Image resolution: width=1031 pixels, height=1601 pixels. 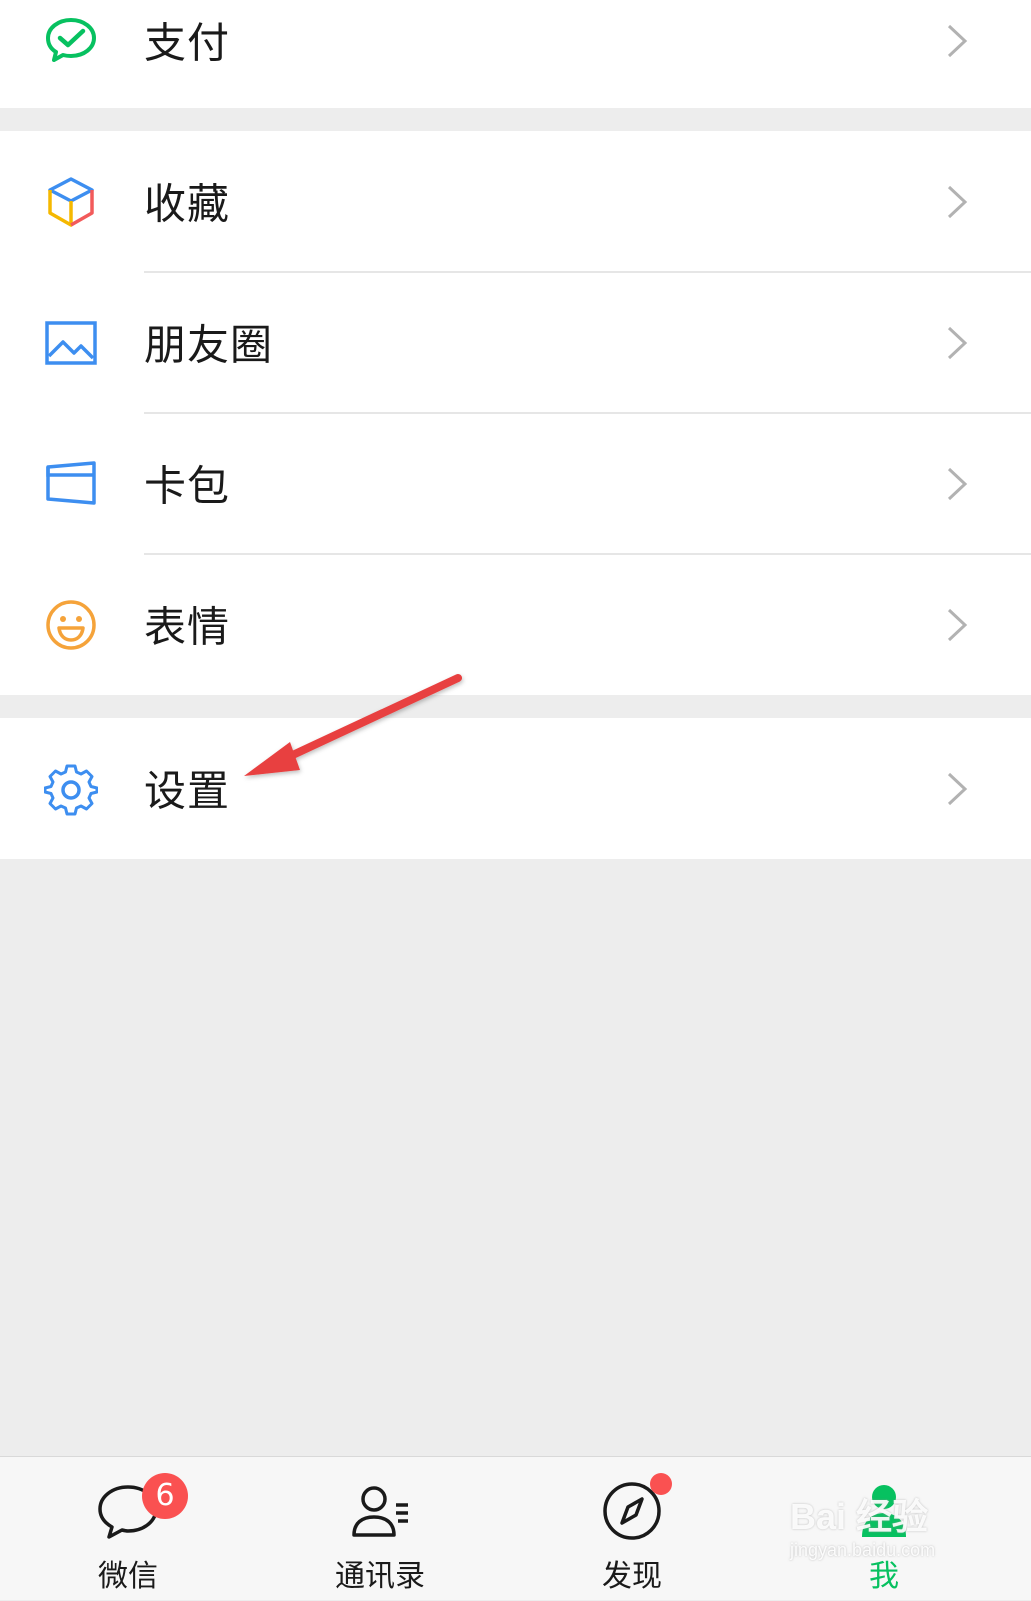 What do you see at coordinates (632, 1529) in the screenshot?
I see `tab-discover: 发现` at bounding box center [632, 1529].